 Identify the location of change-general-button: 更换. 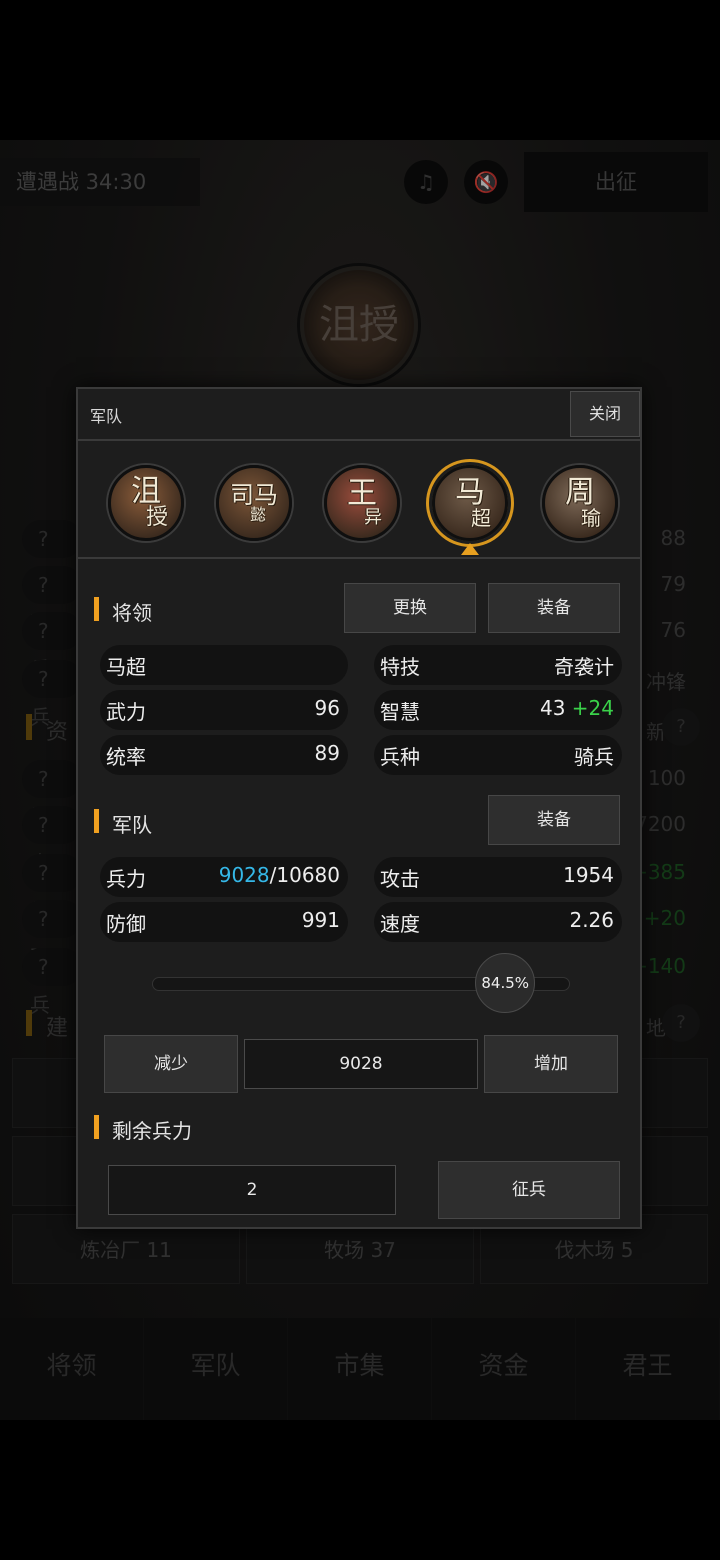
(410, 608).